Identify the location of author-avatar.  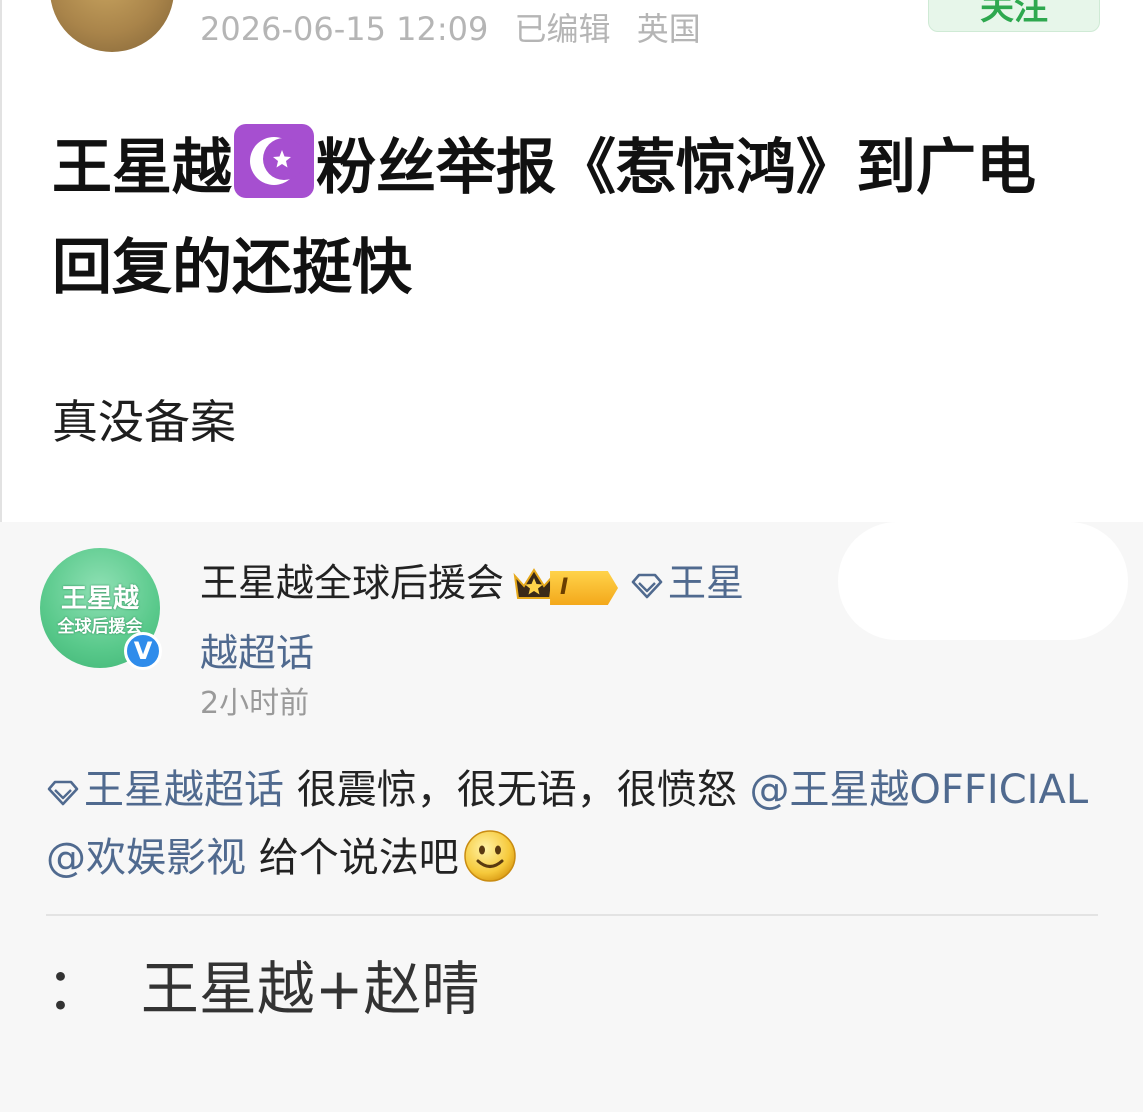
(112, 26).